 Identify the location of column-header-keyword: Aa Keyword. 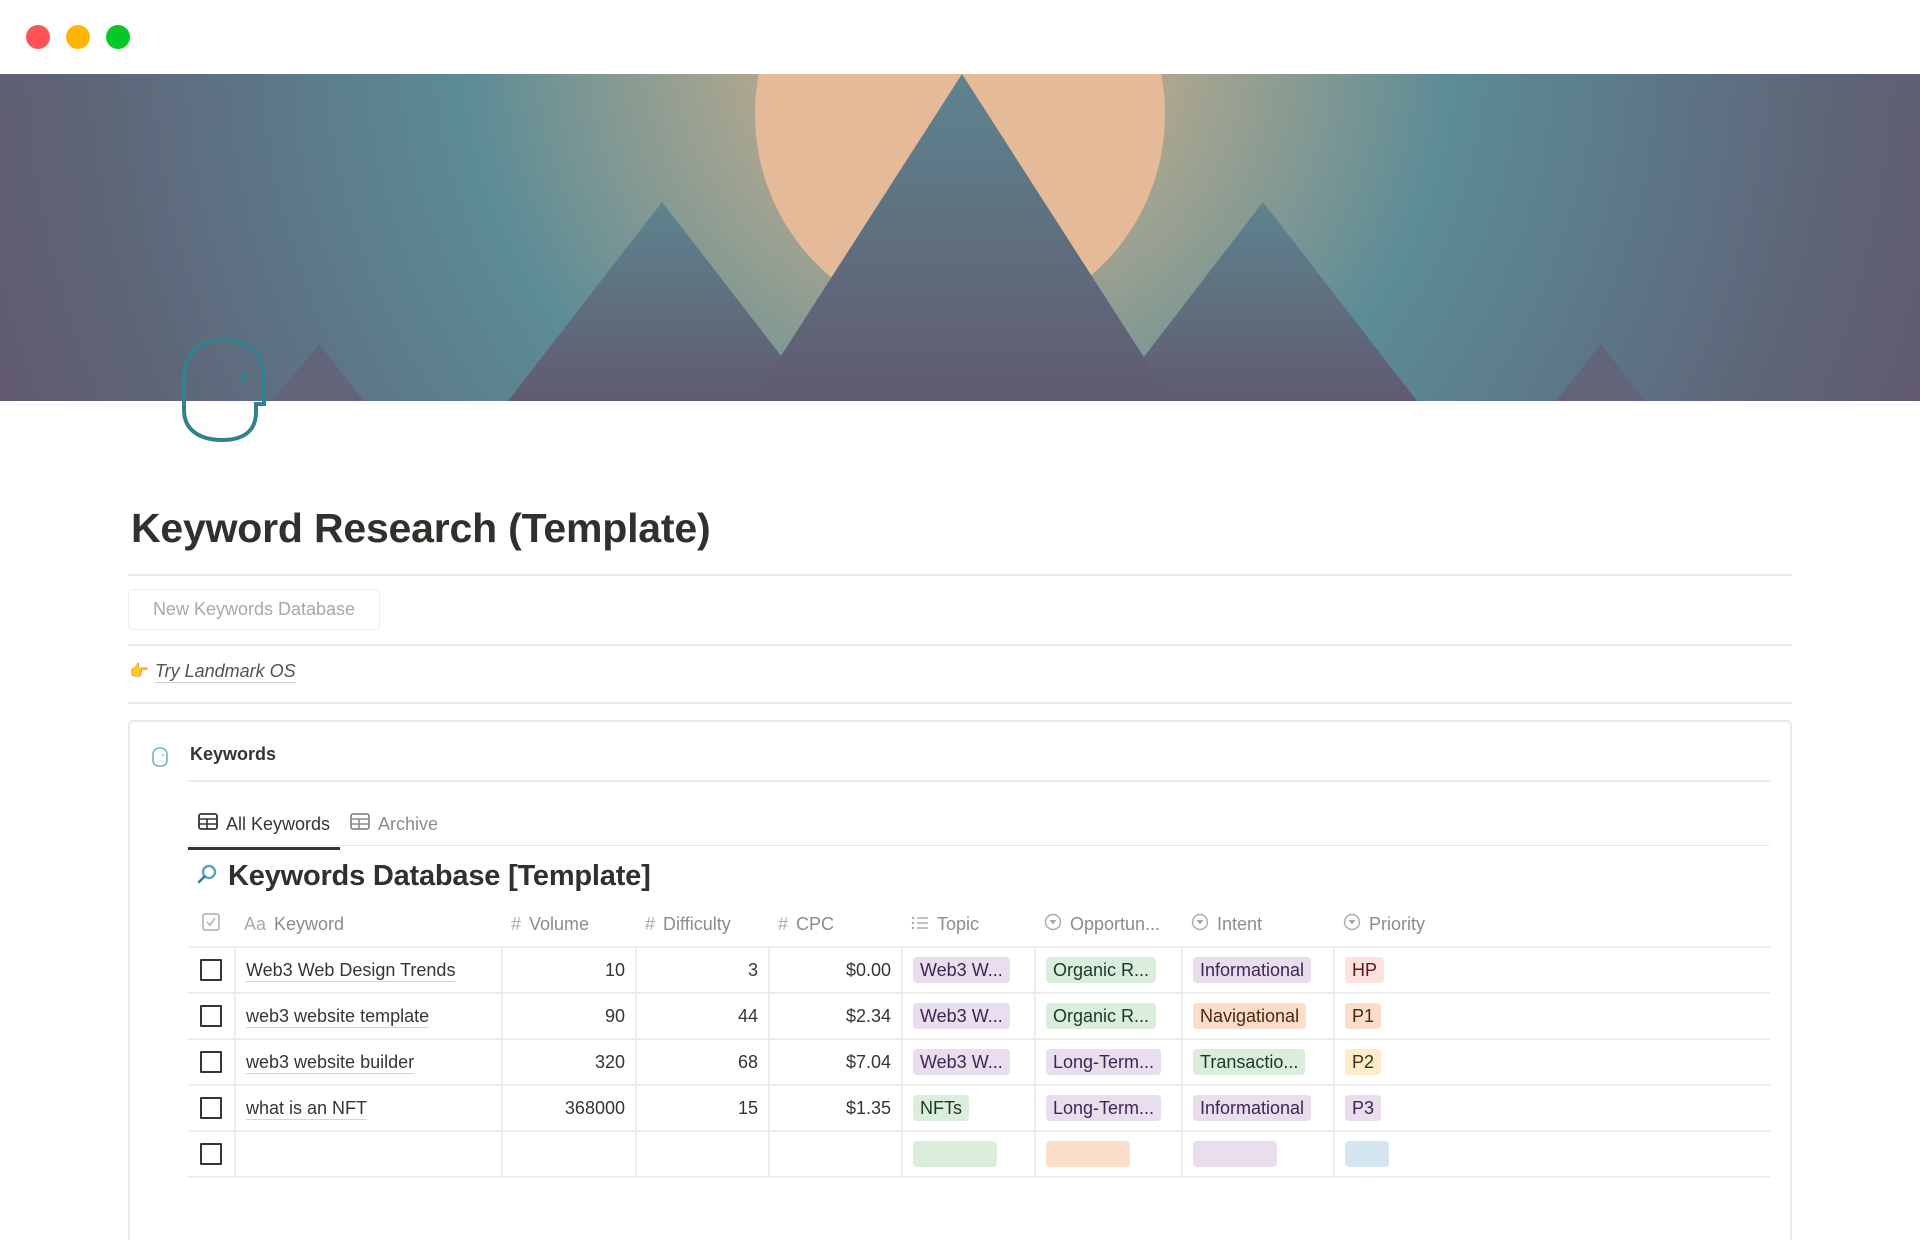
(367, 924).